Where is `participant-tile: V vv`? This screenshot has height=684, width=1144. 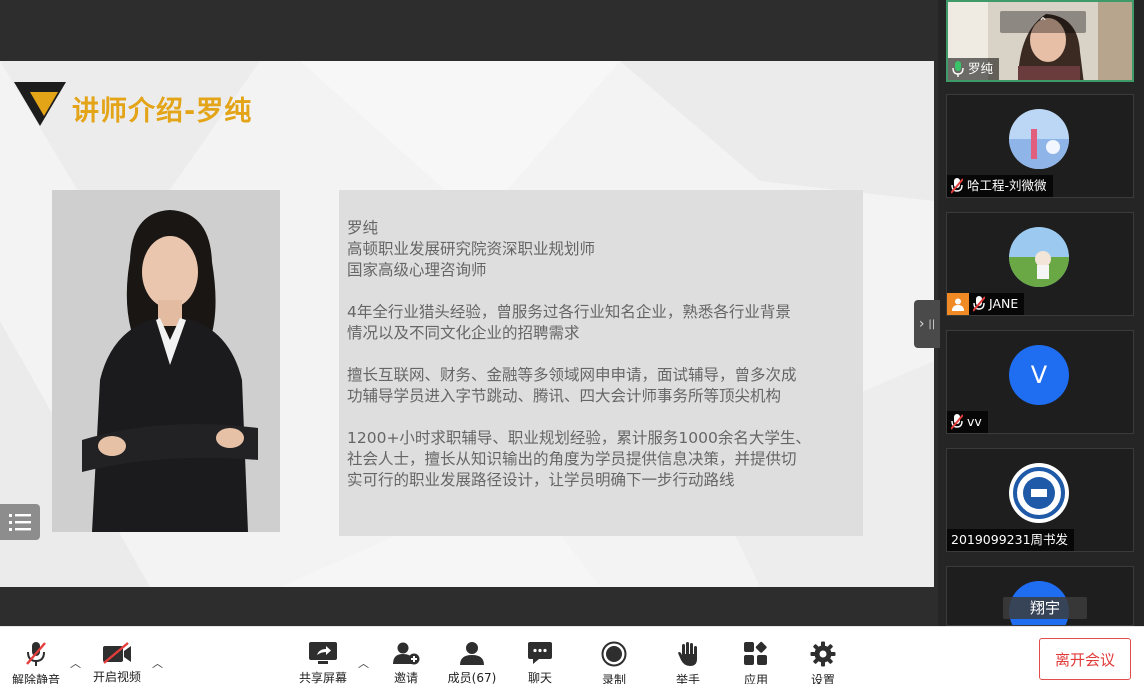 participant-tile: V vv is located at coordinates (1040, 382).